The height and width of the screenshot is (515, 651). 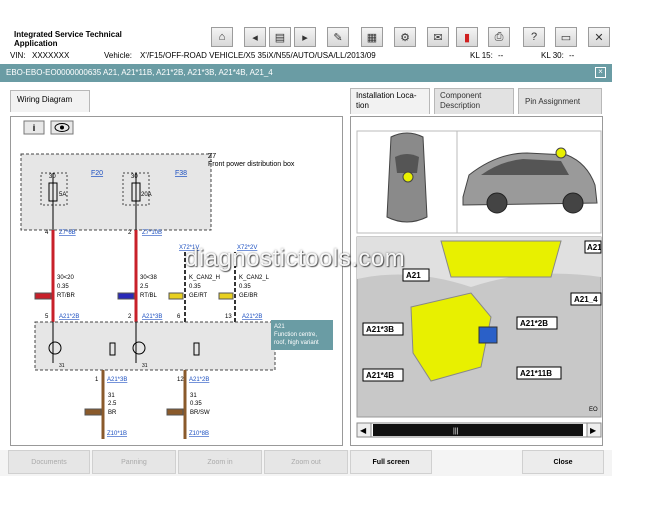 I want to click on kl30-label: KL 30:, so click(x=552, y=55).